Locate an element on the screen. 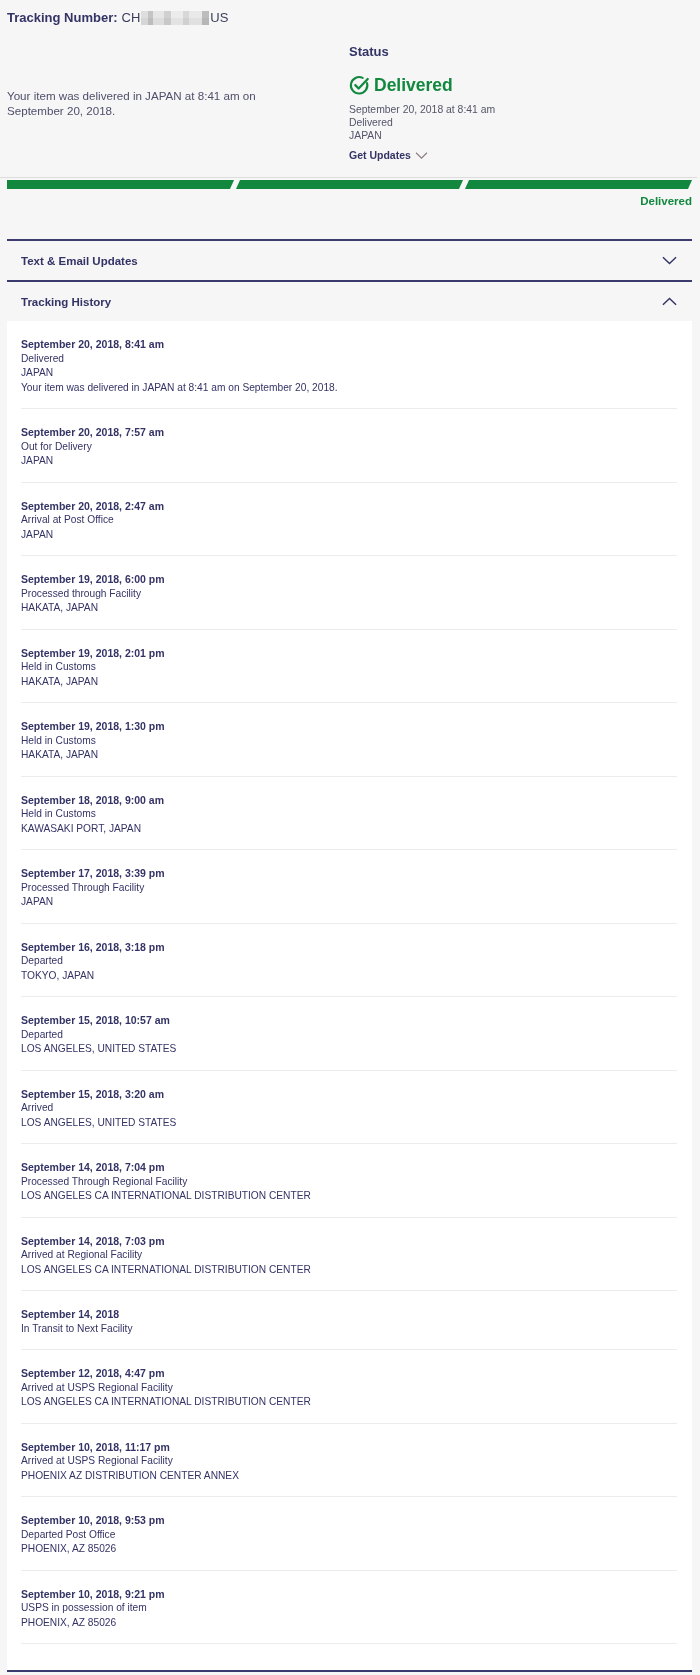 The height and width of the screenshot is (1675, 700). event-date: September 19, 2018, 2:01 pm is located at coordinates (93, 652).